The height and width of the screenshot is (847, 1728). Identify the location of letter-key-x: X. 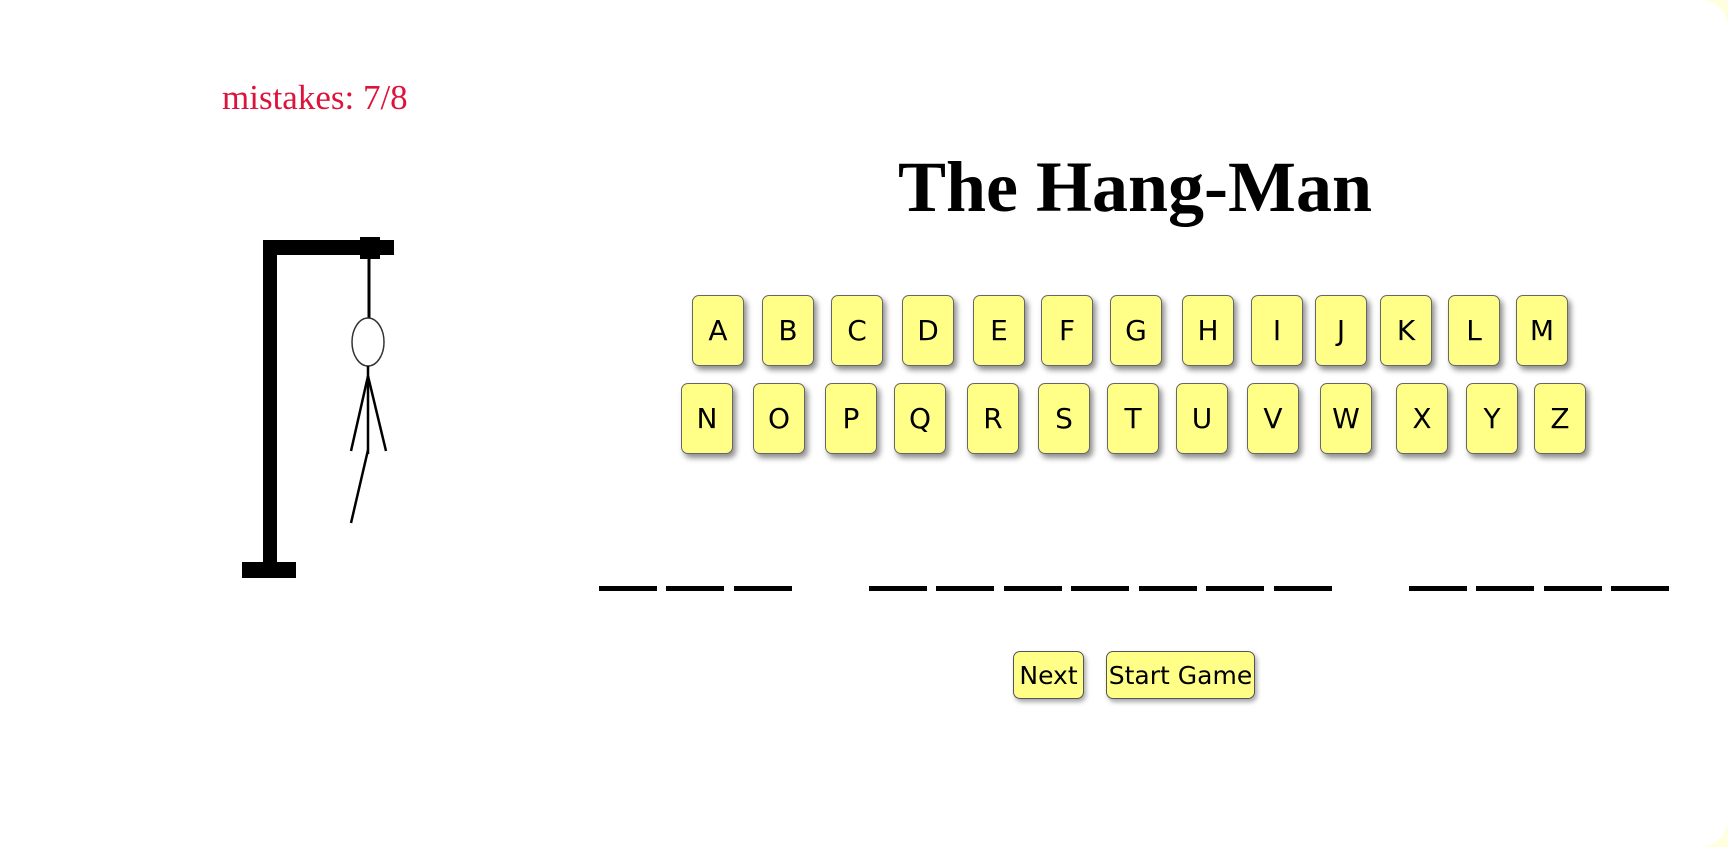
(1422, 418).